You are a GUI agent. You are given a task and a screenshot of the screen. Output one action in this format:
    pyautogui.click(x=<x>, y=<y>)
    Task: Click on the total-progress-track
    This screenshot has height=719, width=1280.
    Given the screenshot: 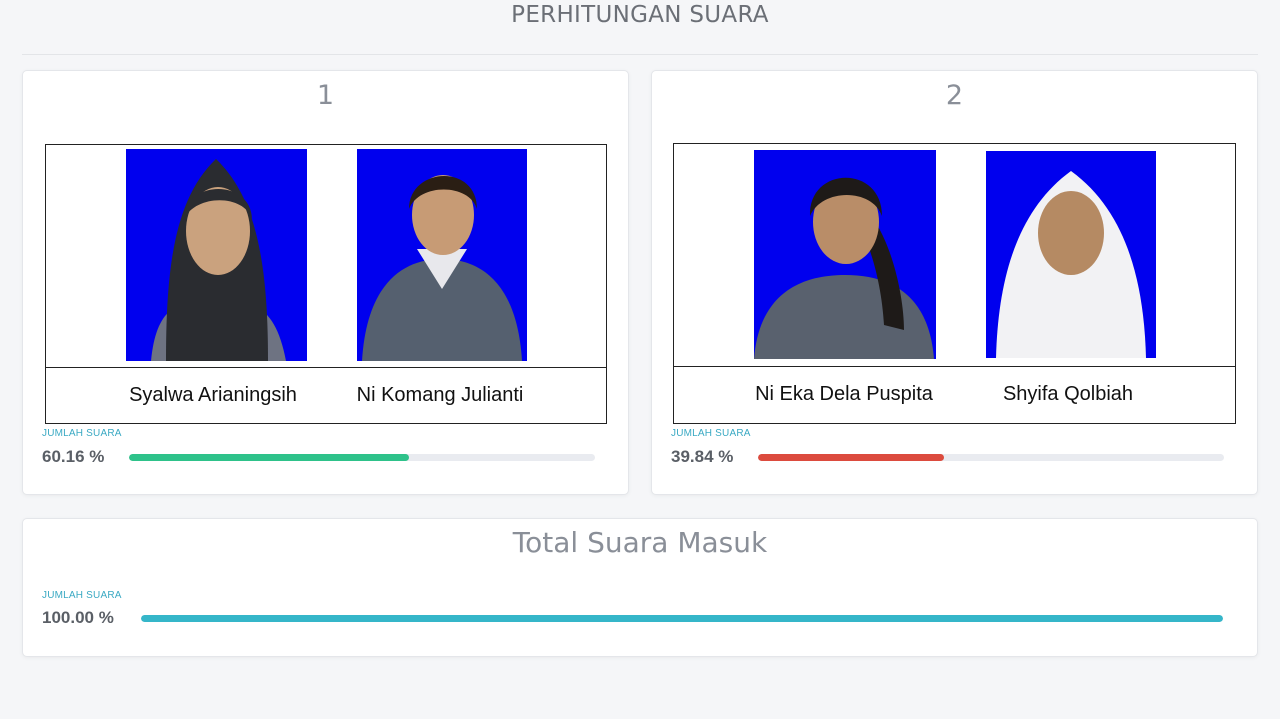 What is the action you would take?
    pyautogui.click(x=682, y=618)
    